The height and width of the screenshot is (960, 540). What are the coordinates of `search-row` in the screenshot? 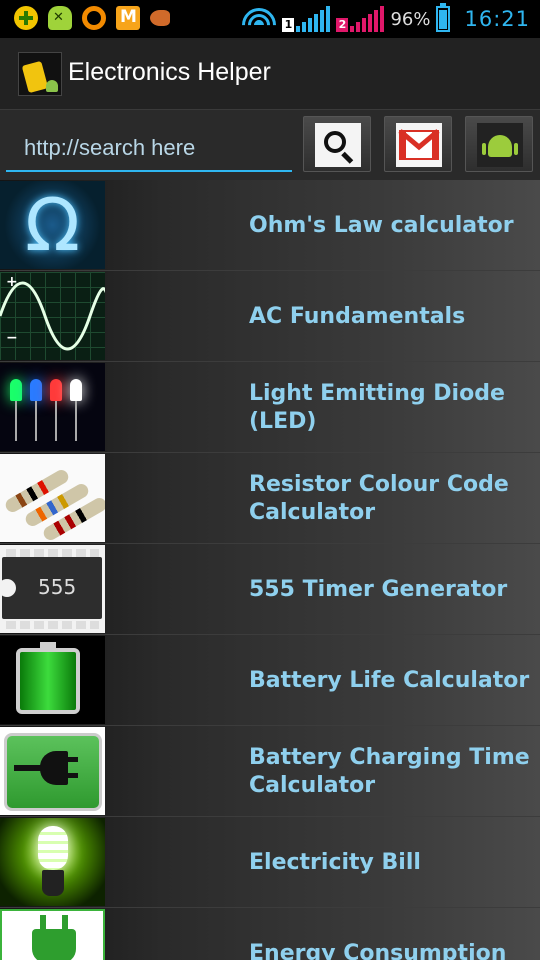 It's located at (270, 145).